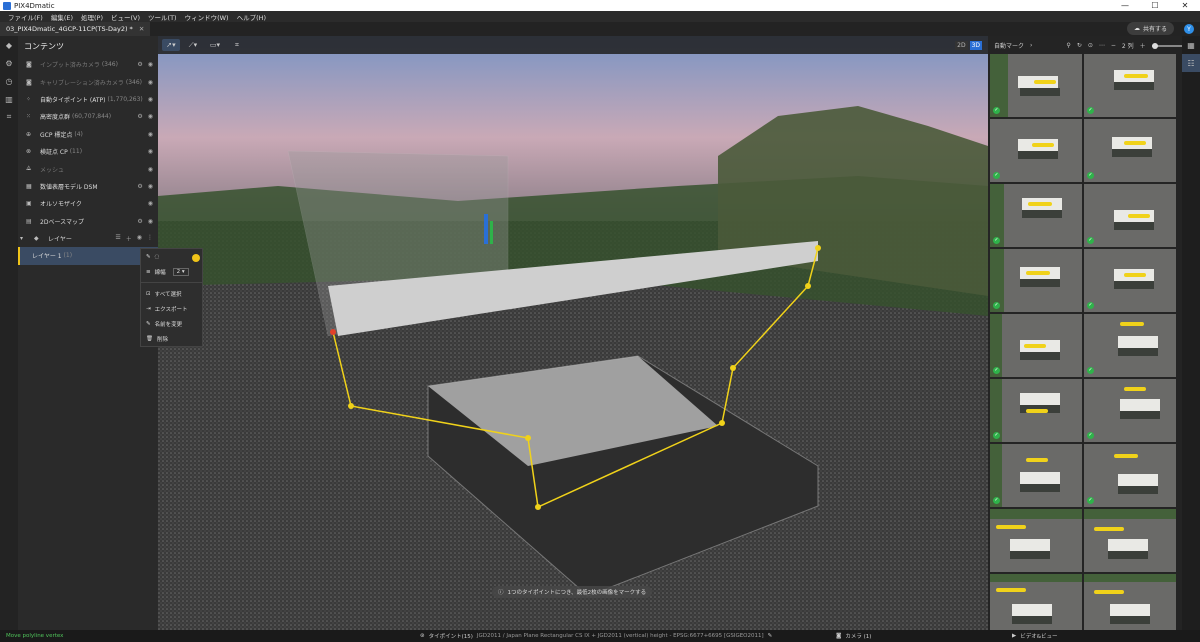  I want to click on auto-mark-label: 自動マーク, so click(1009, 45).